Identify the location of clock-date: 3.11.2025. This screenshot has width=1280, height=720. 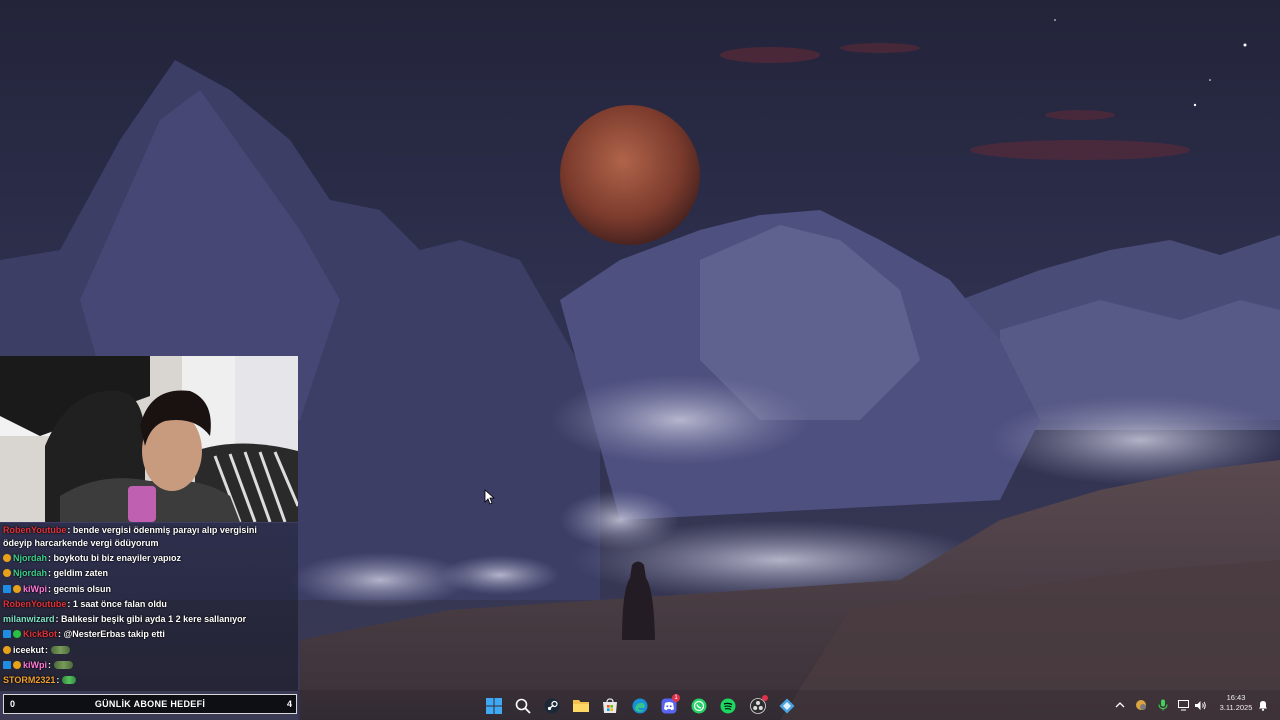
(1236, 707).